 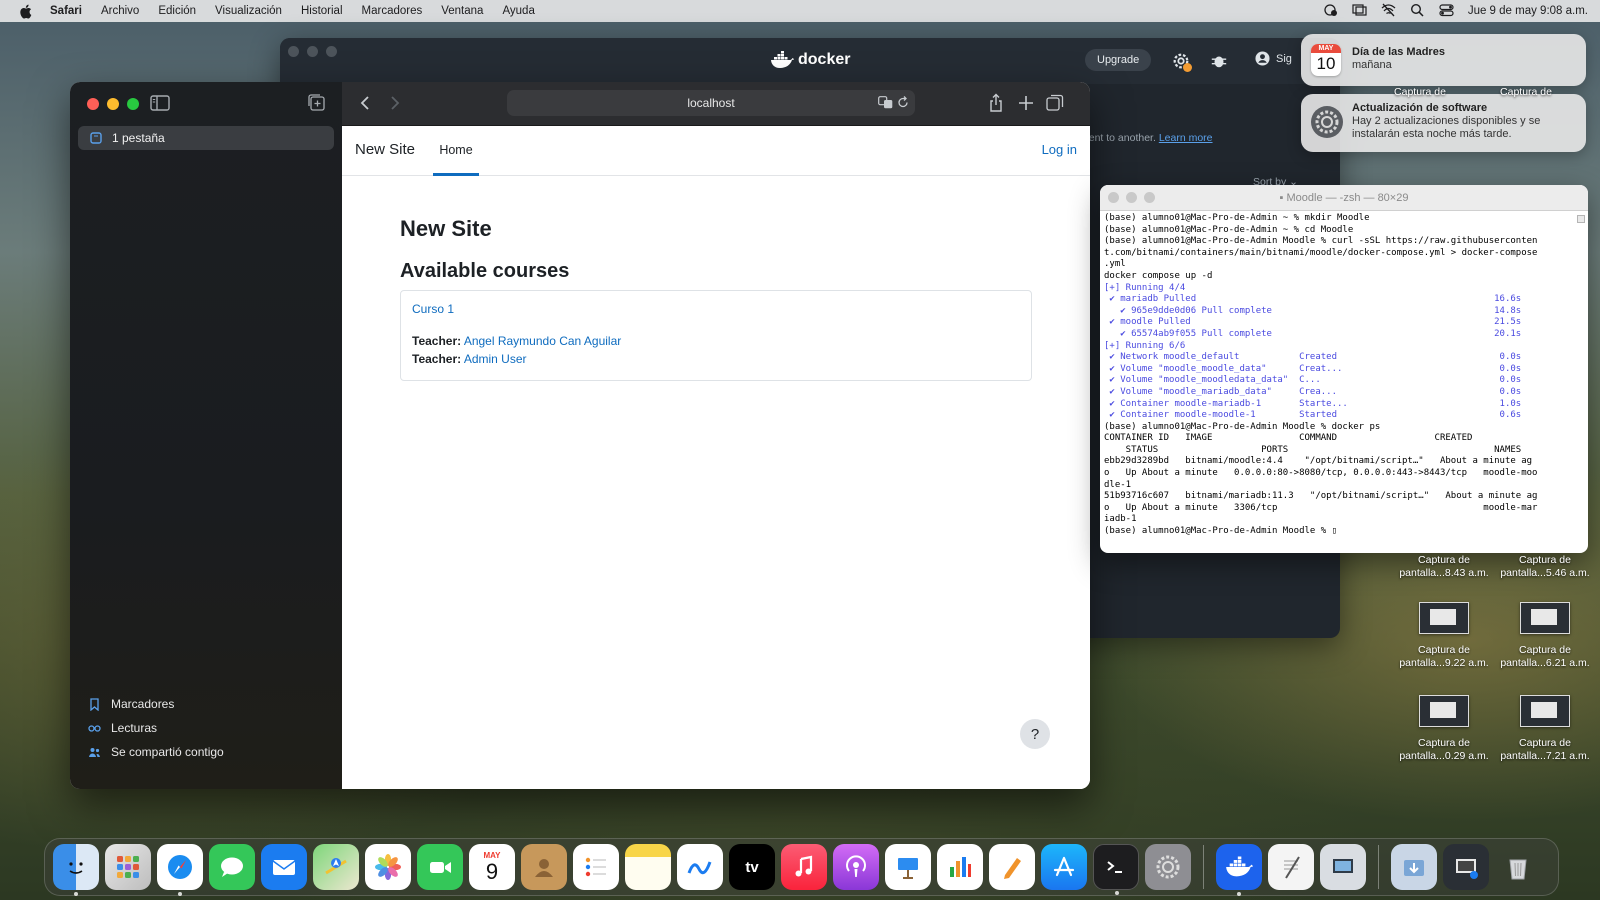 I want to click on preview-icon, so click(x=1343, y=867).